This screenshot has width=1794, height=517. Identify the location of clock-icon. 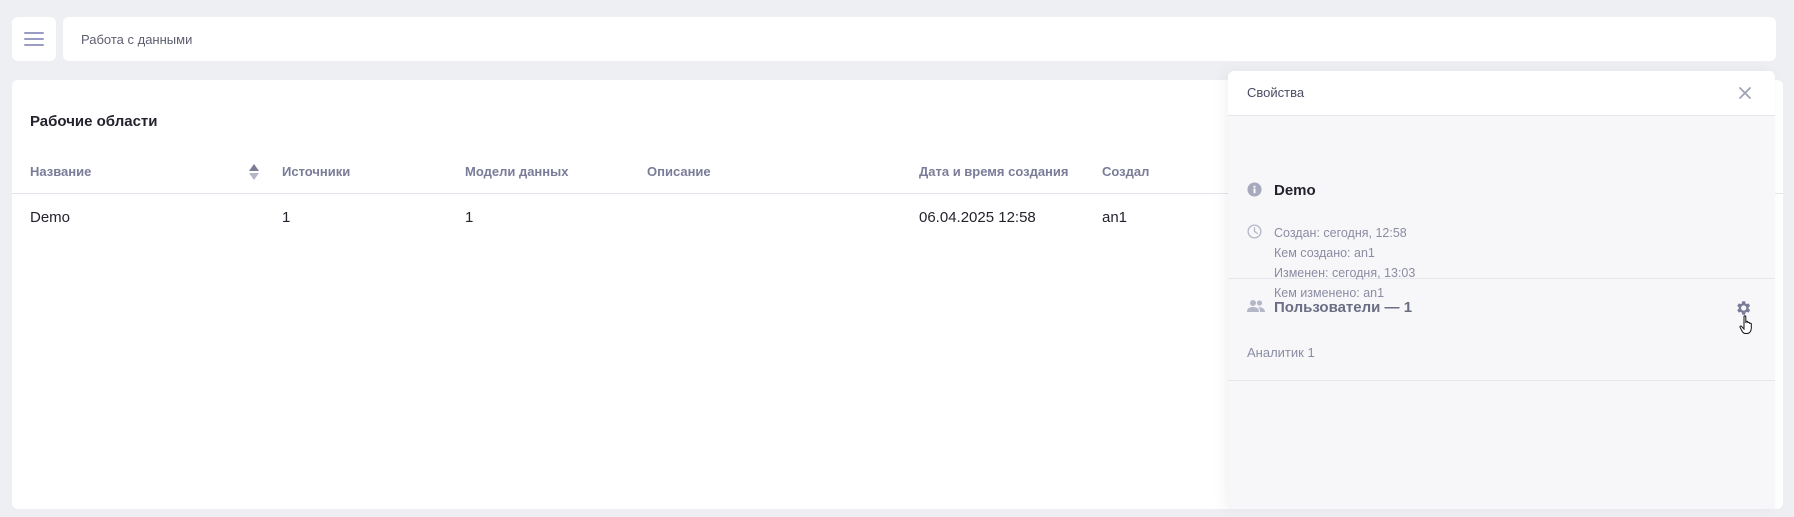
(1254, 231).